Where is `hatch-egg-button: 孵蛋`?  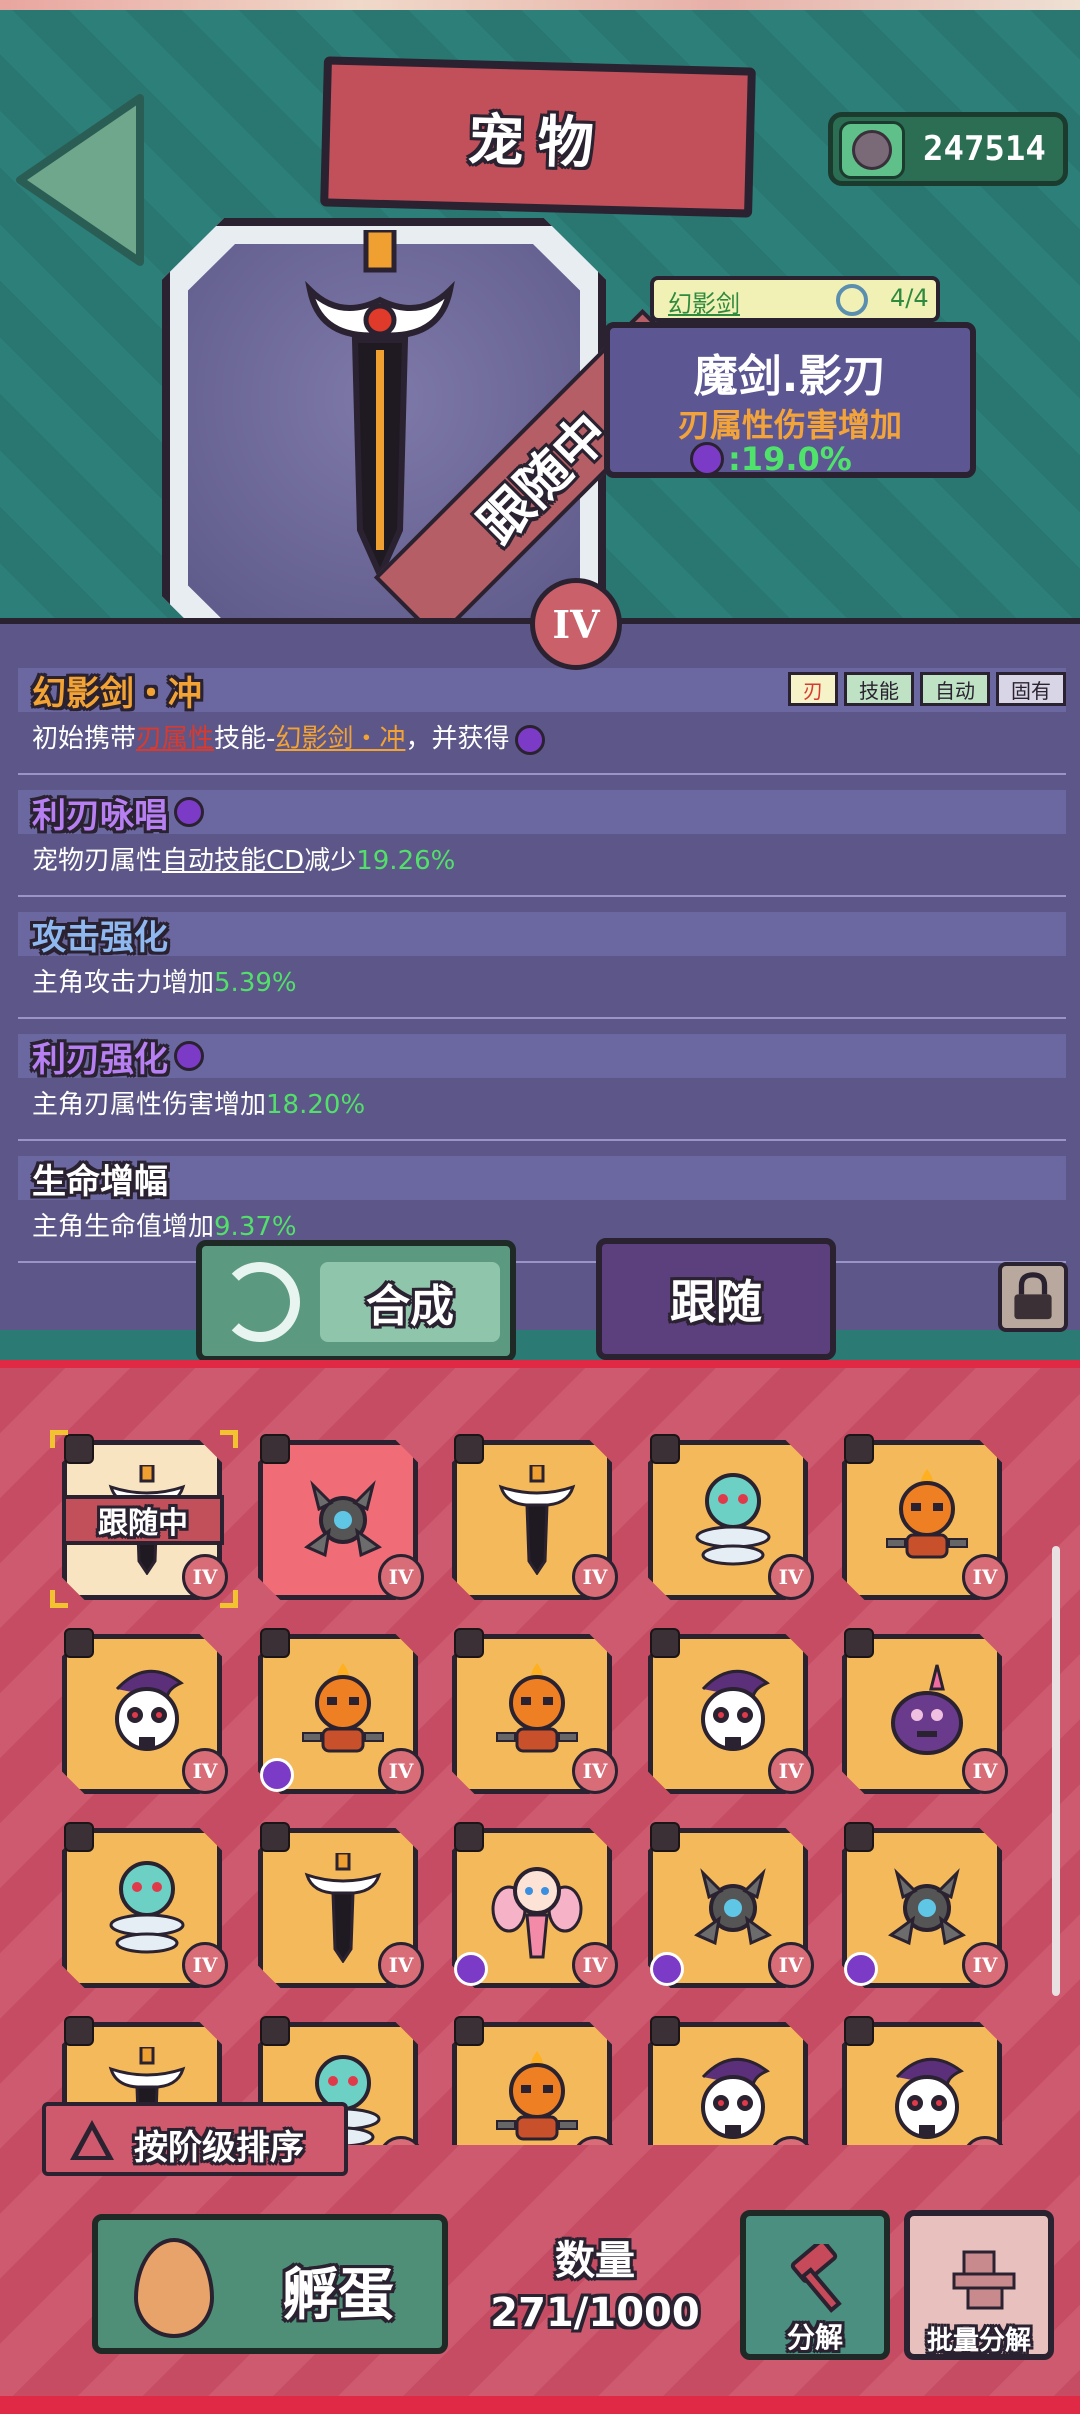
hatch-egg-button: 孵蛋 is located at coordinates (270, 2284).